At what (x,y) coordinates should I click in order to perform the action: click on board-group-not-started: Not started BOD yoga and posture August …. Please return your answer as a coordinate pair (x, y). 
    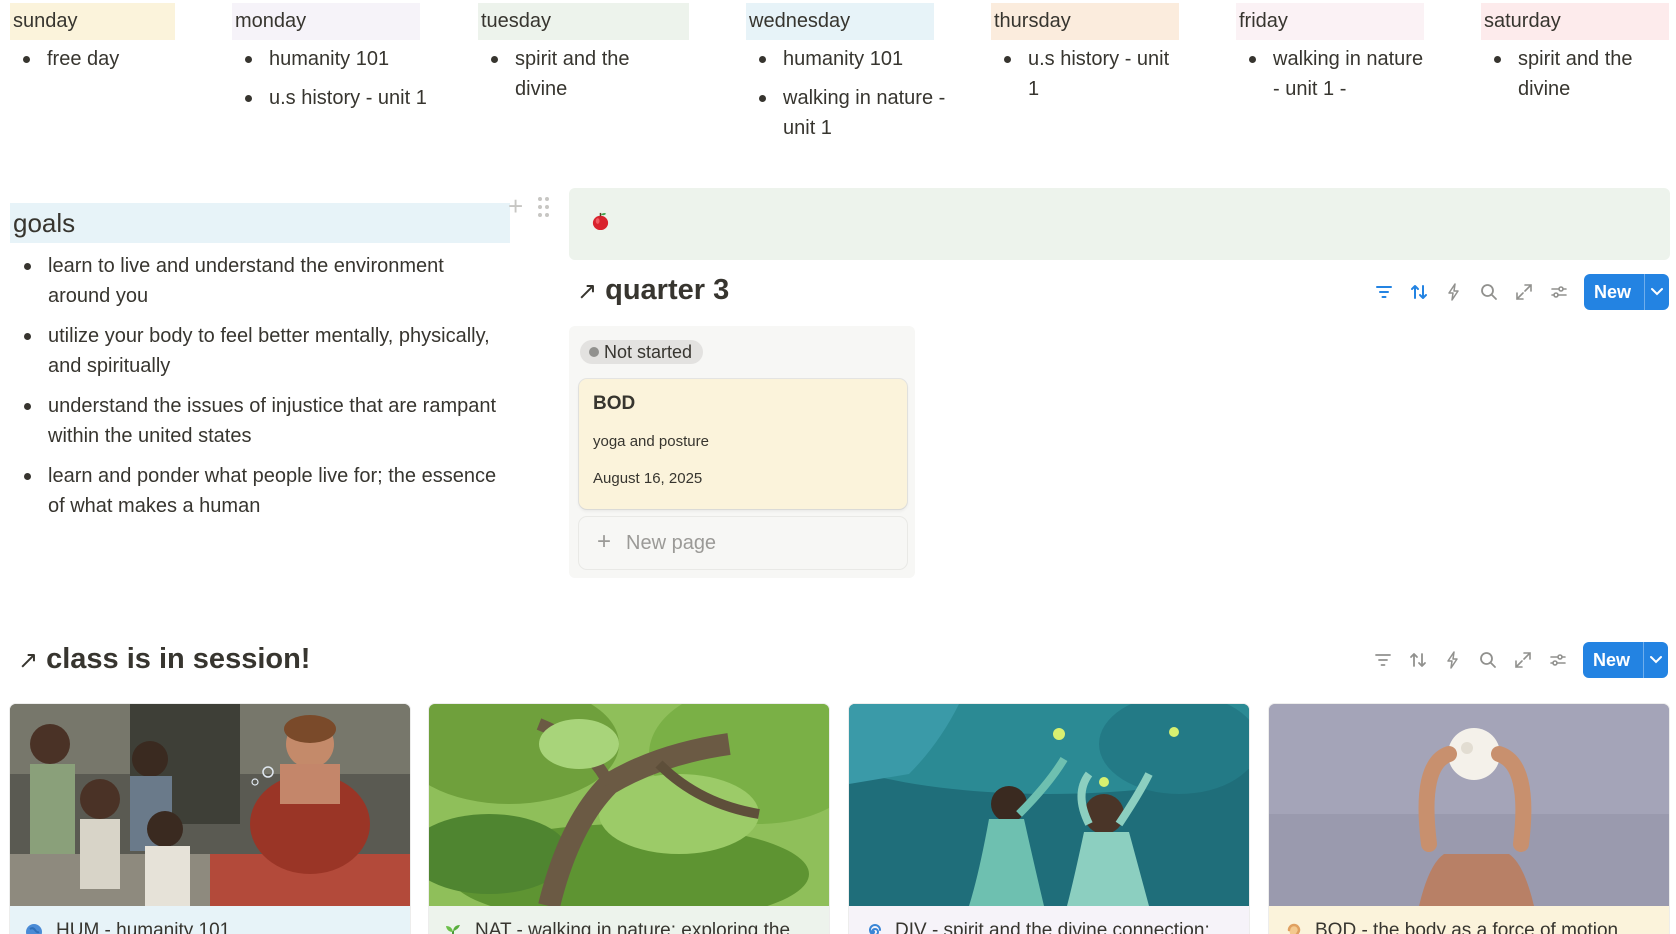
    Looking at the image, I should click on (742, 452).